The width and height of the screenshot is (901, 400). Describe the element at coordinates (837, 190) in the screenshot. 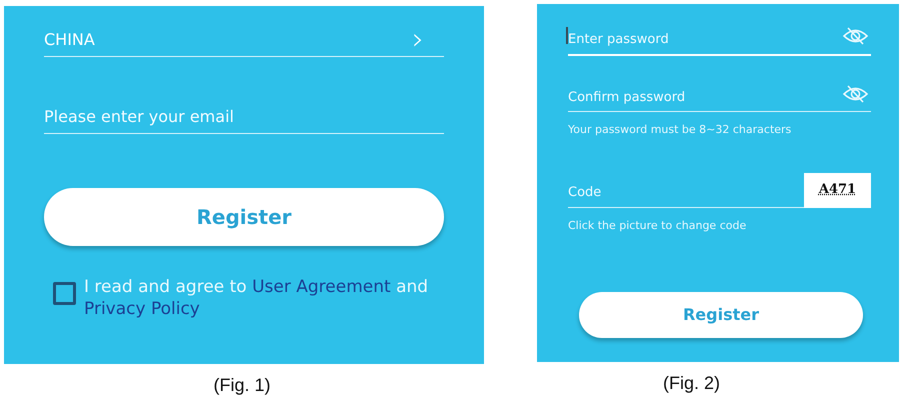

I see `captcha-image: A471` at that location.